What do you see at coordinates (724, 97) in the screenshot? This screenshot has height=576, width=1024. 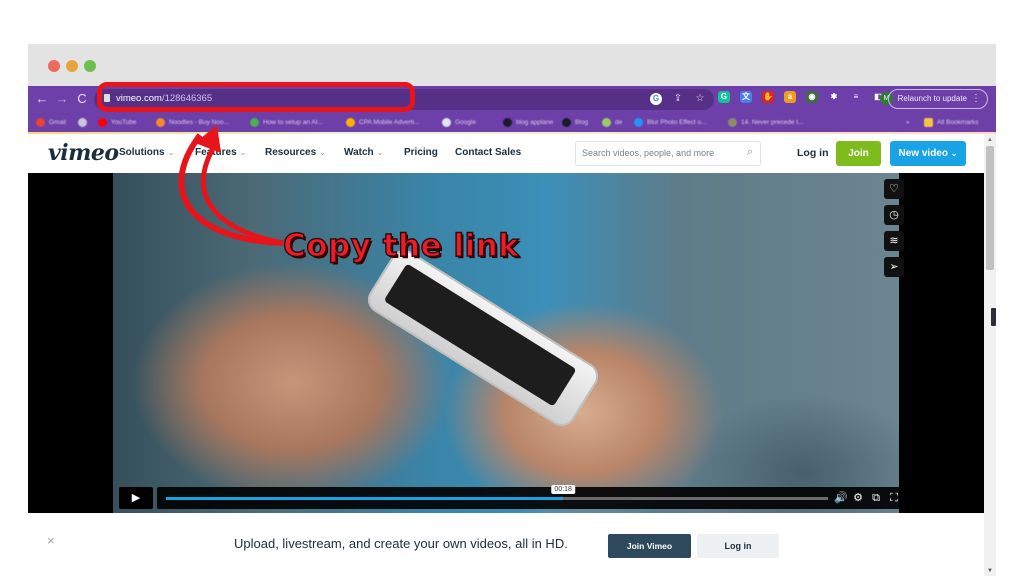 I see `grammarly-extension-icon: G` at bounding box center [724, 97].